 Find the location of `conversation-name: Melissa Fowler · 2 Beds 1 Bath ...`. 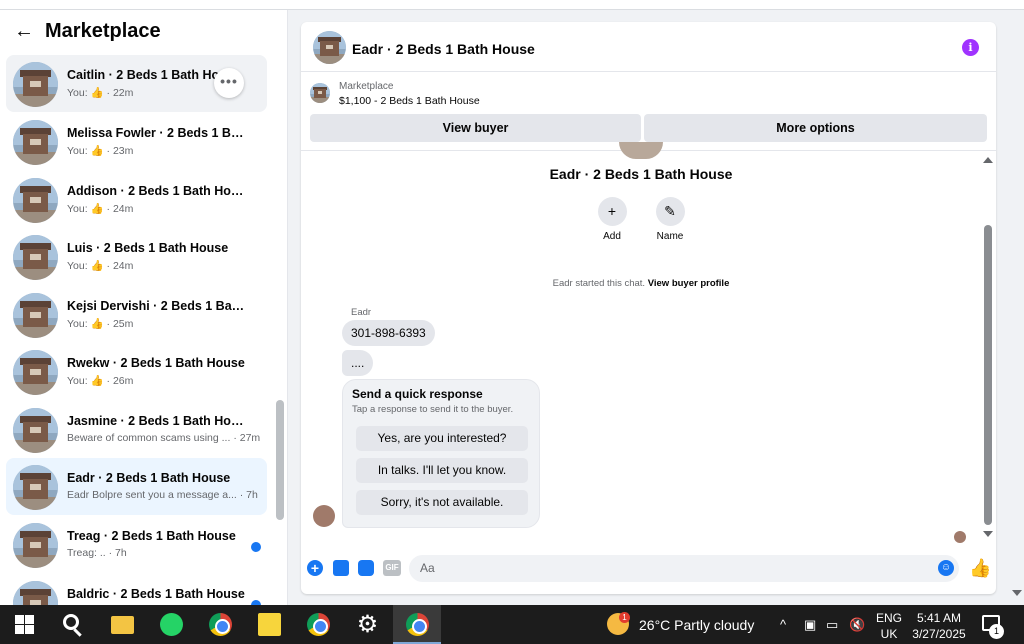

conversation-name: Melissa Fowler · 2 Beds 1 Bath ... is located at coordinates (156, 133).